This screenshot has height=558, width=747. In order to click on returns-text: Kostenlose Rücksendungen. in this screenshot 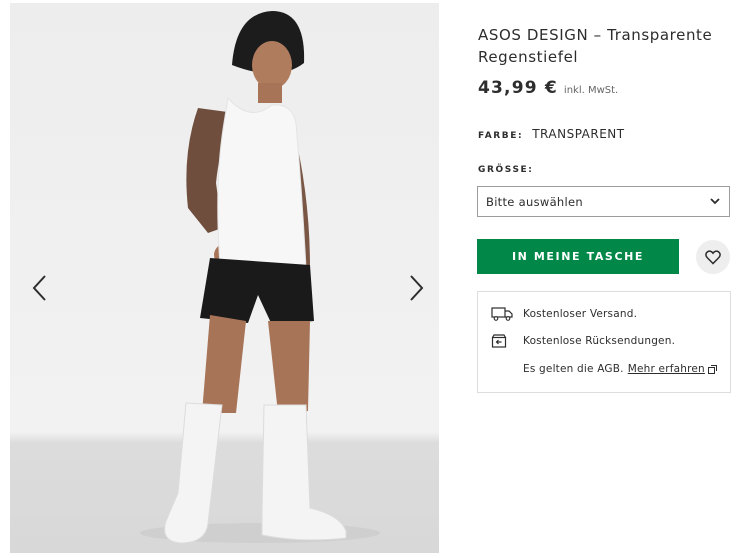, I will do `click(599, 341)`.